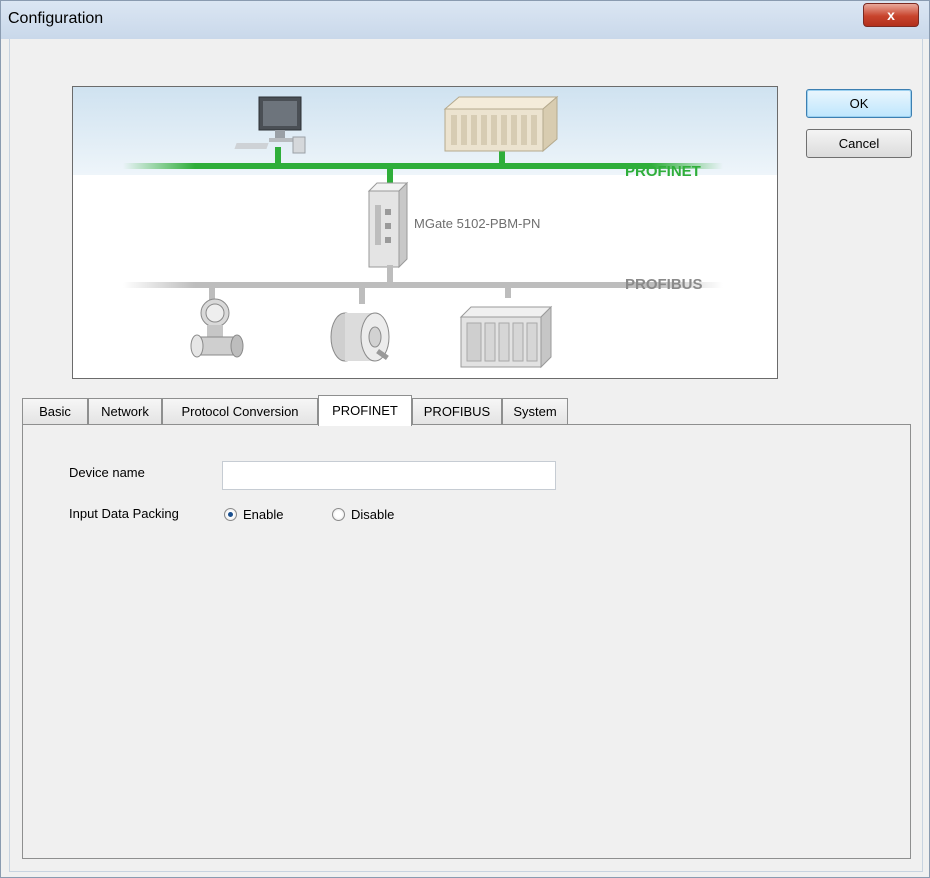  I want to click on device-name-label: Device name, so click(107, 472).